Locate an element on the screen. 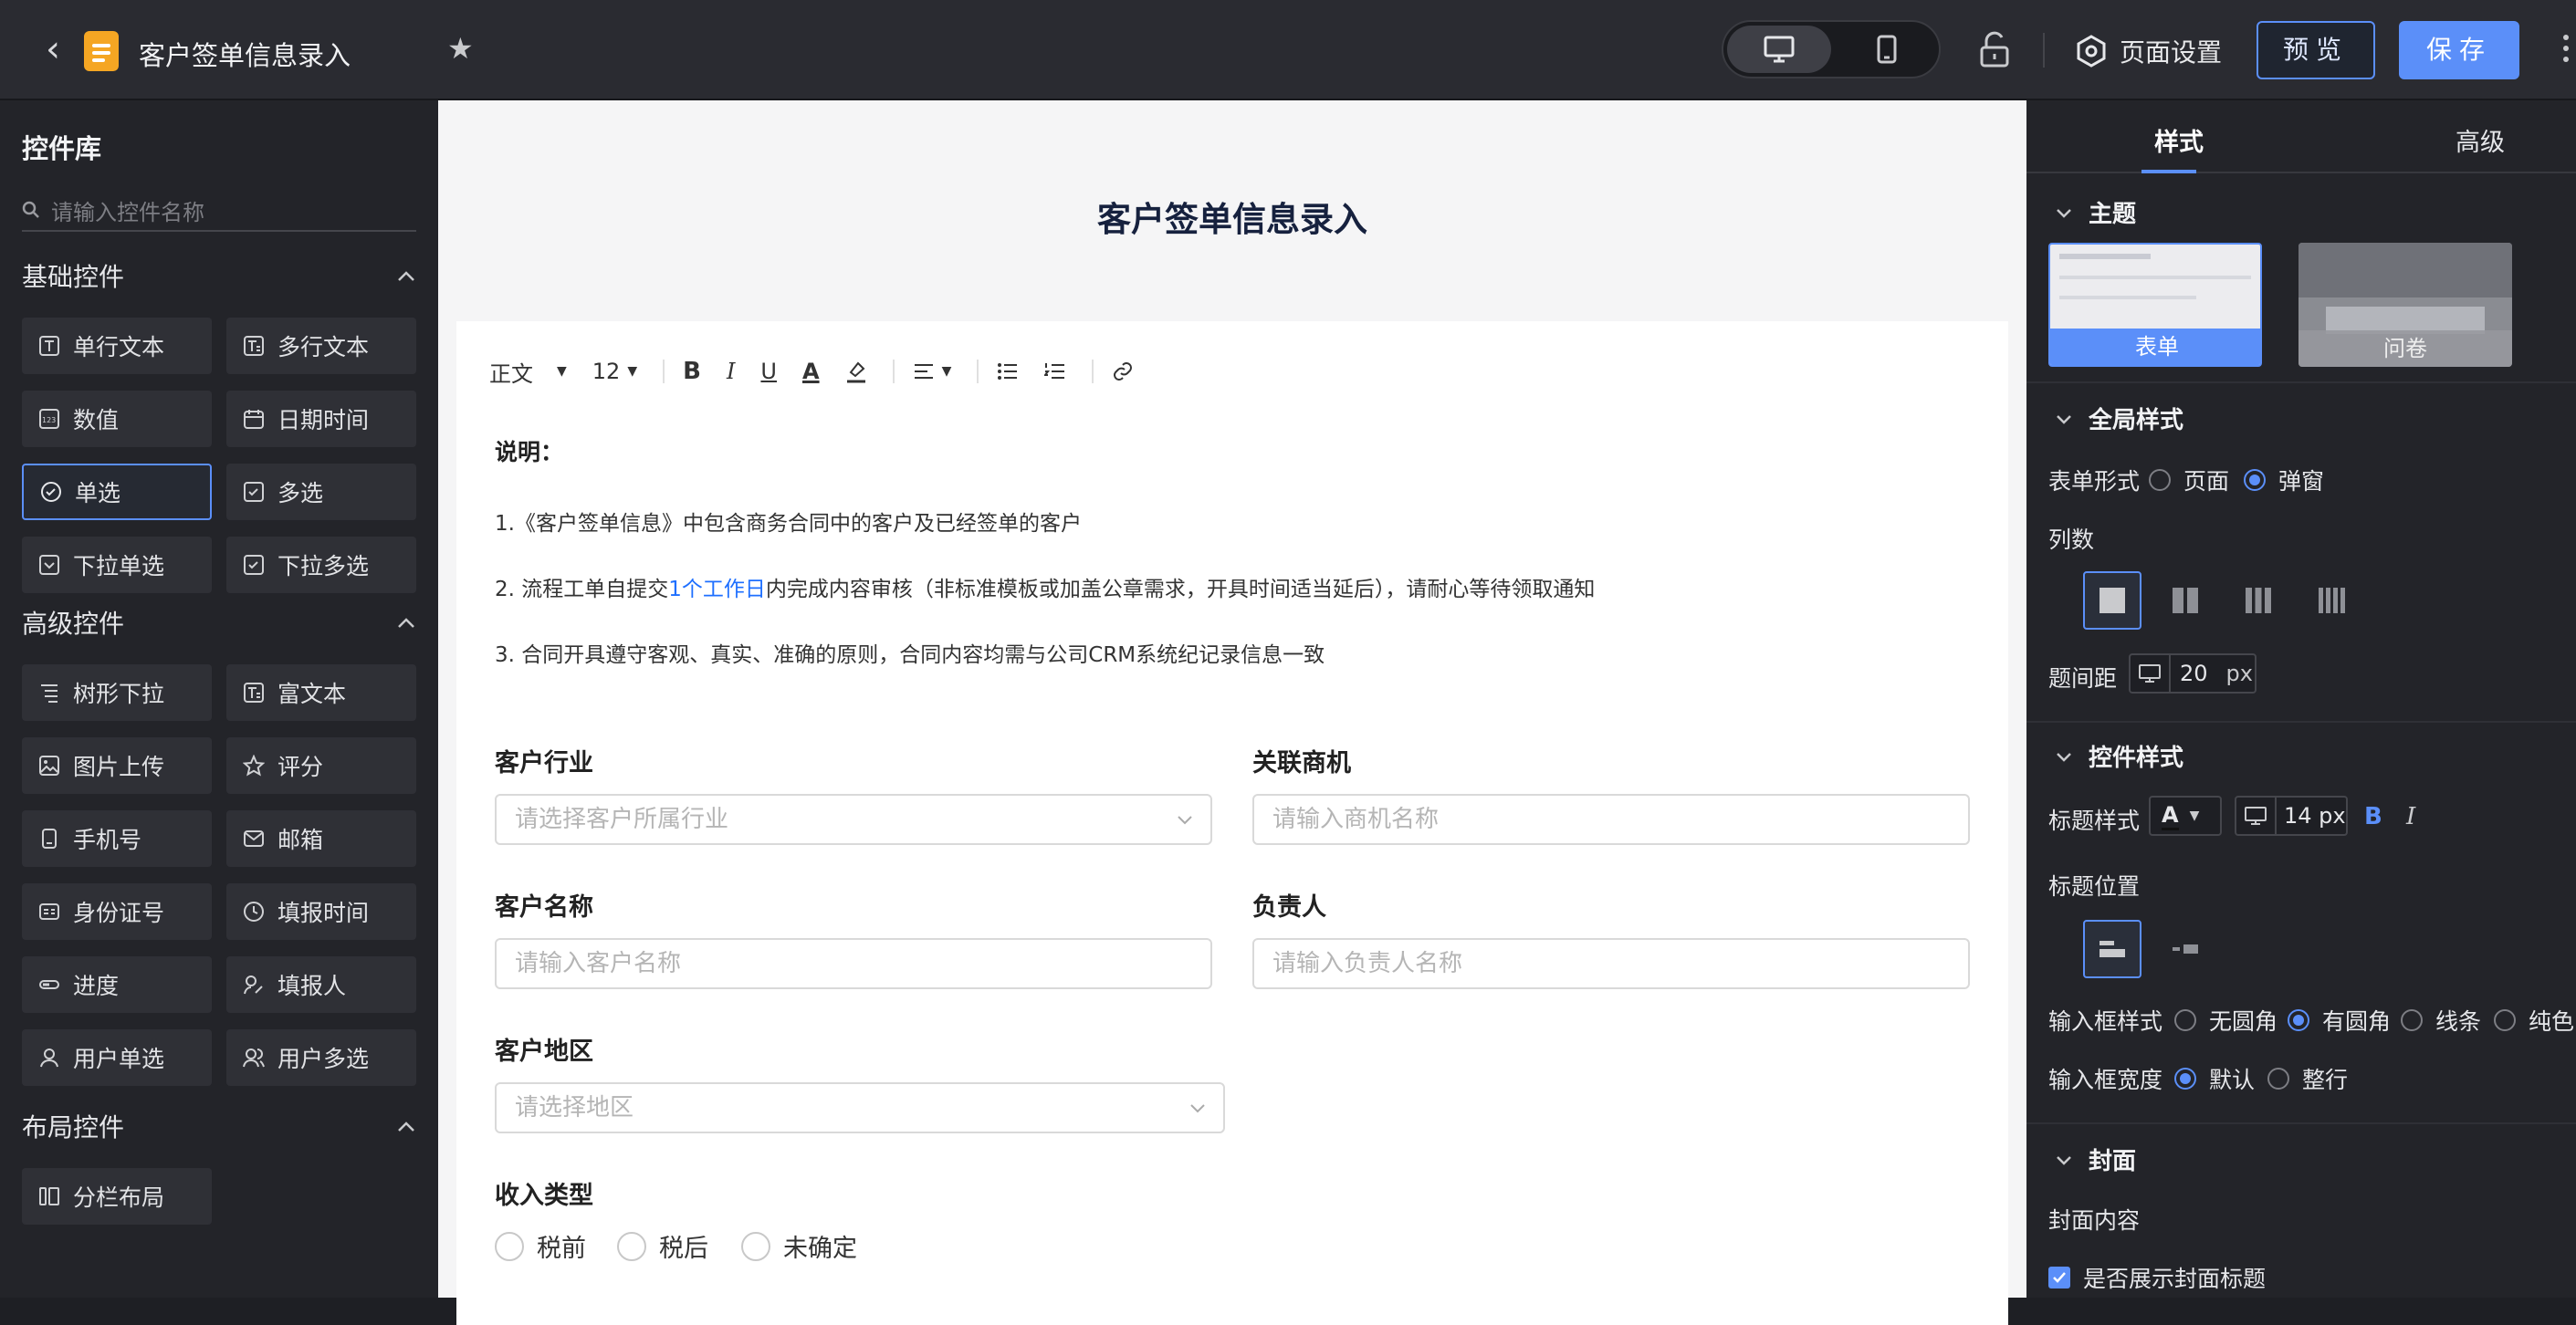 This screenshot has width=2576, height=1325. control-fill-time: 填报时间 is located at coordinates (321, 911).